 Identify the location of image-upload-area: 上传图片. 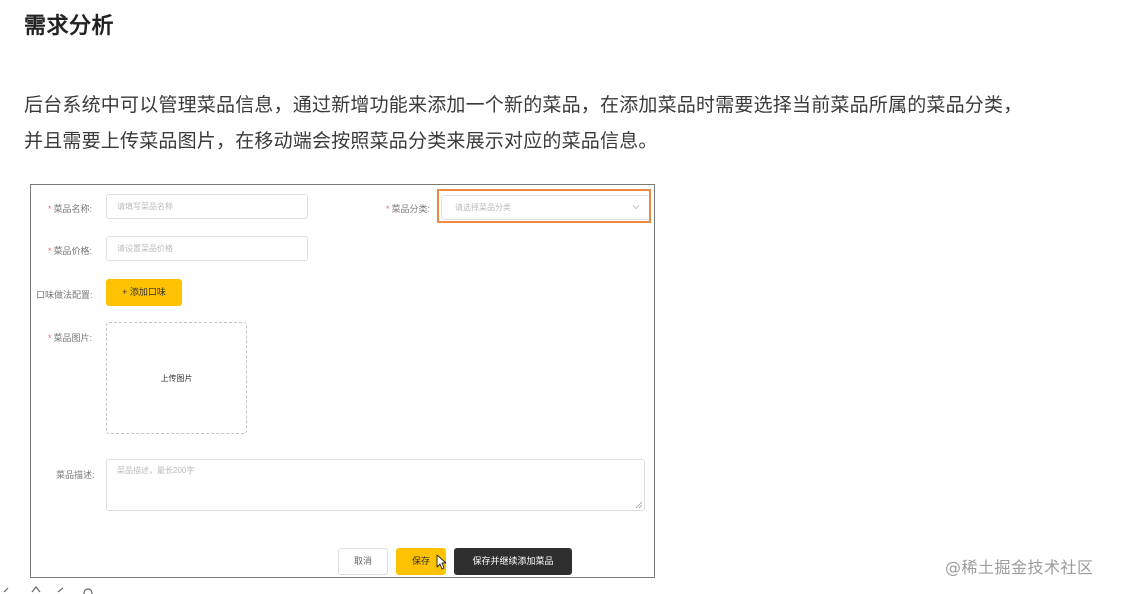
(176, 378).